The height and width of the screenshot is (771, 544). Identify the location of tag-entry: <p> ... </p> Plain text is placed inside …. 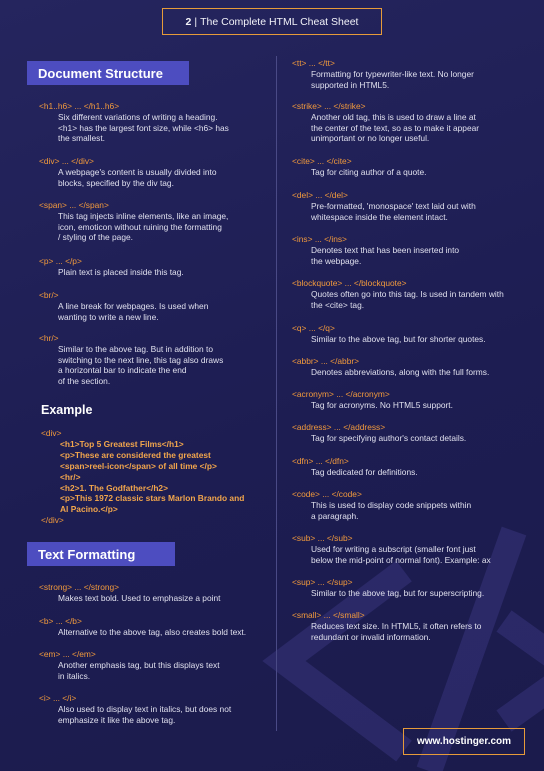
(159, 267).